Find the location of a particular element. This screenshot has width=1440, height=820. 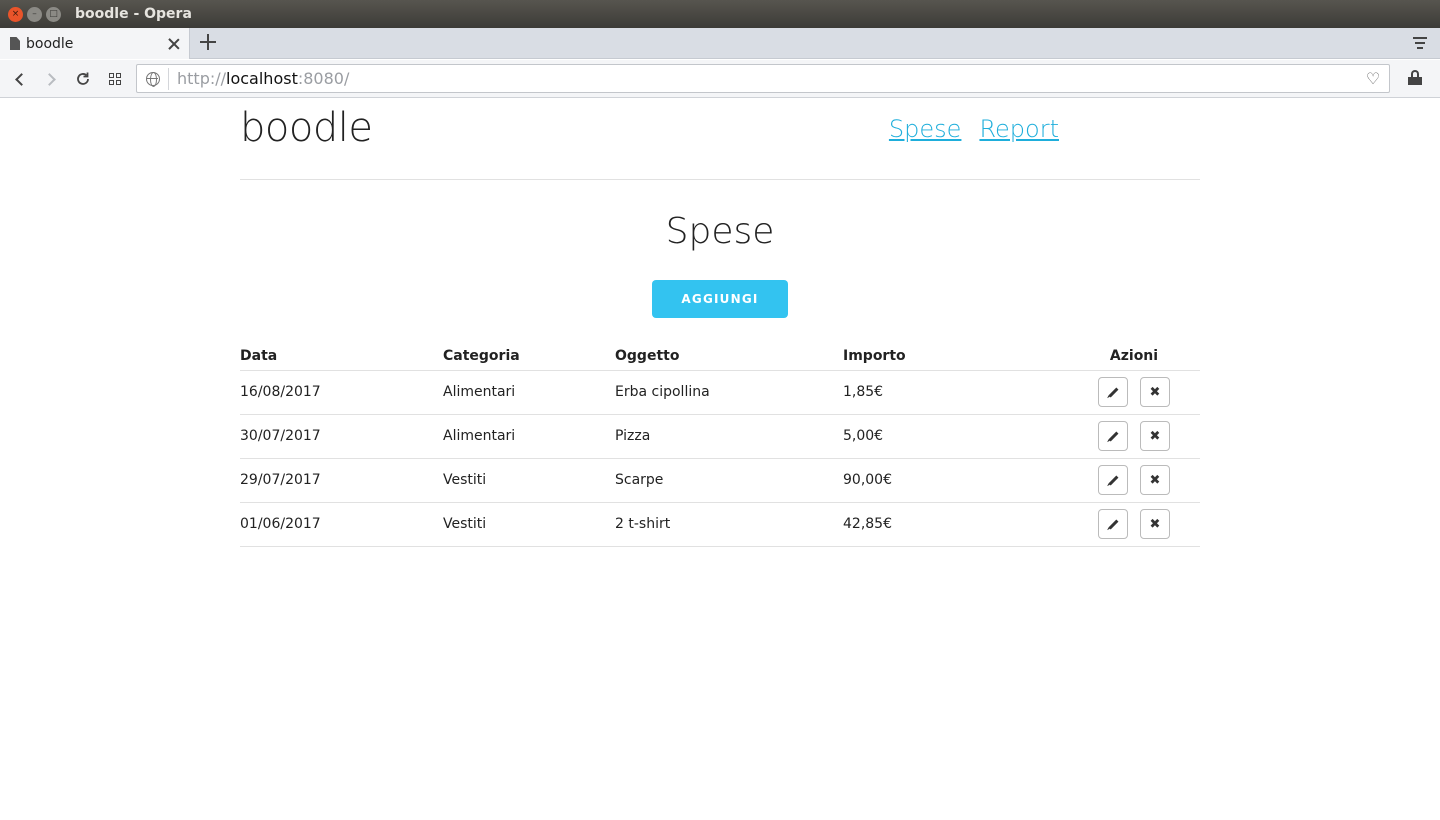

url-host: localhost is located at coordinates (262, 78).